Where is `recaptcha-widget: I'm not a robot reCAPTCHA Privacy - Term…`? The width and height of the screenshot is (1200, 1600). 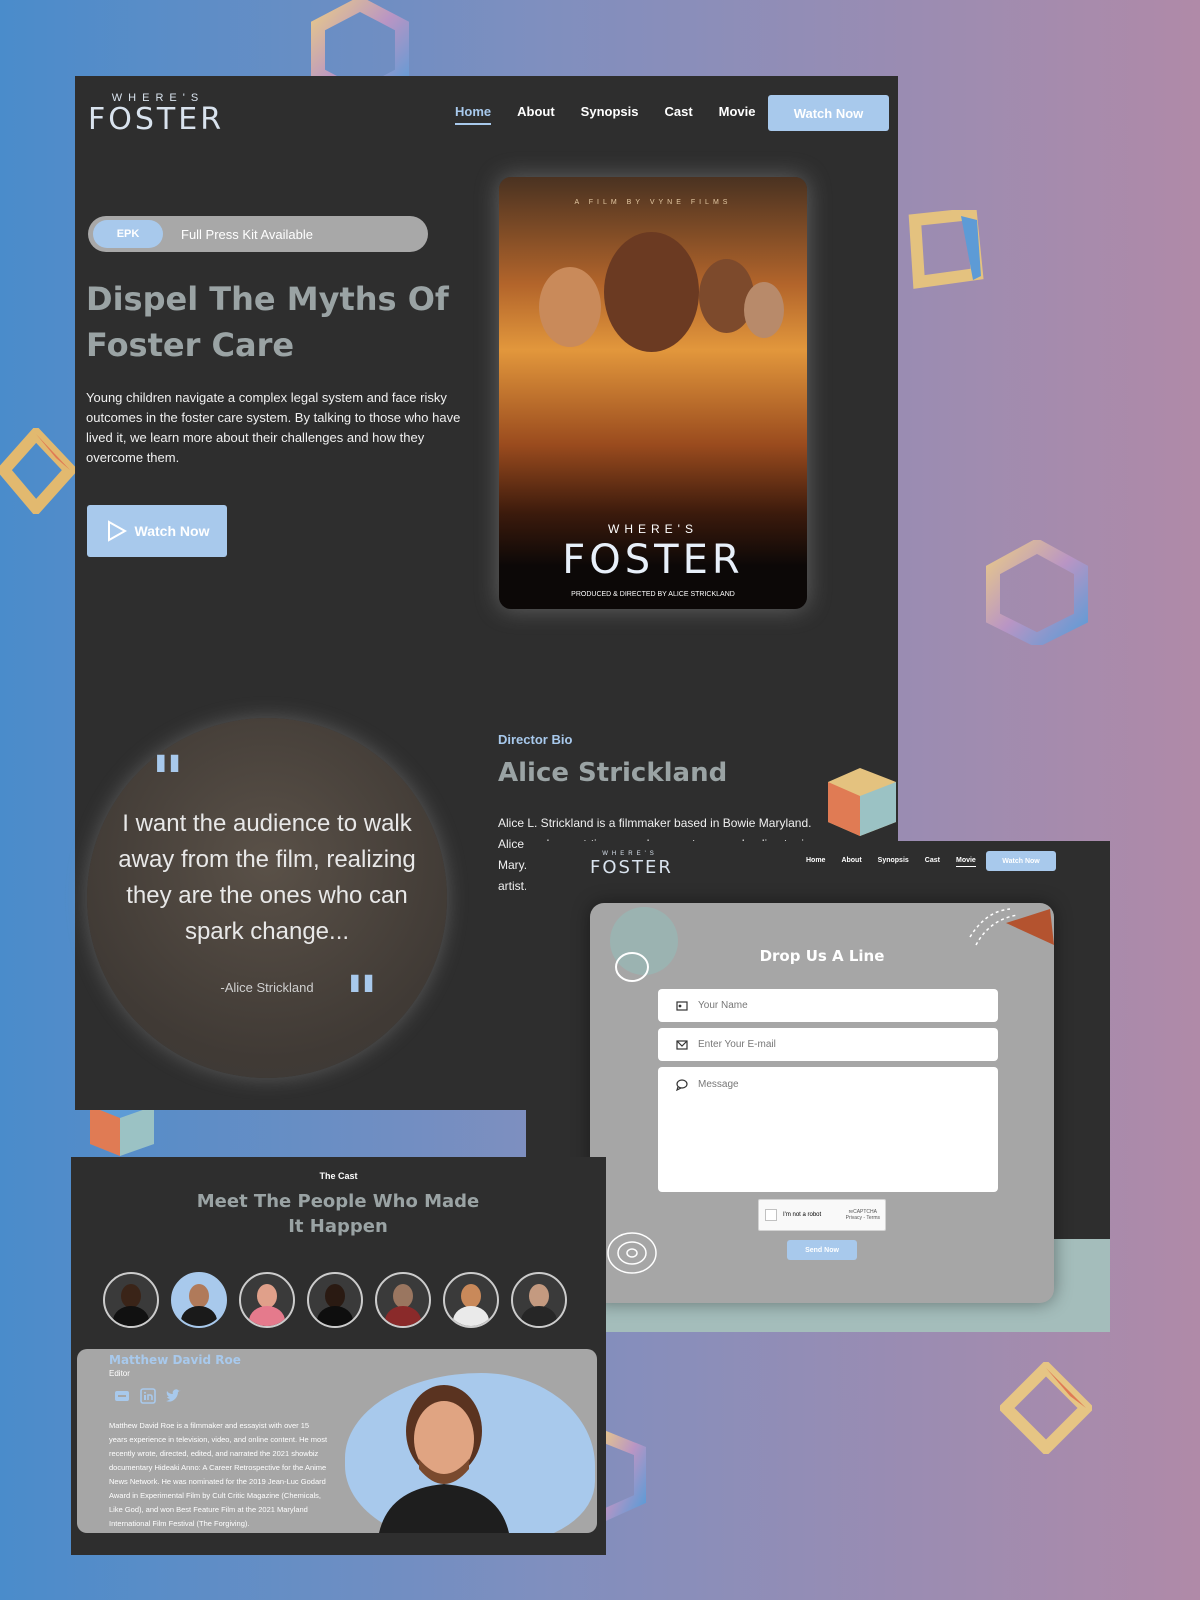
recaptcha-widget: I'm not a robot reCAPTCHA Privacy - Term… is located at coordinates (822, 1215).